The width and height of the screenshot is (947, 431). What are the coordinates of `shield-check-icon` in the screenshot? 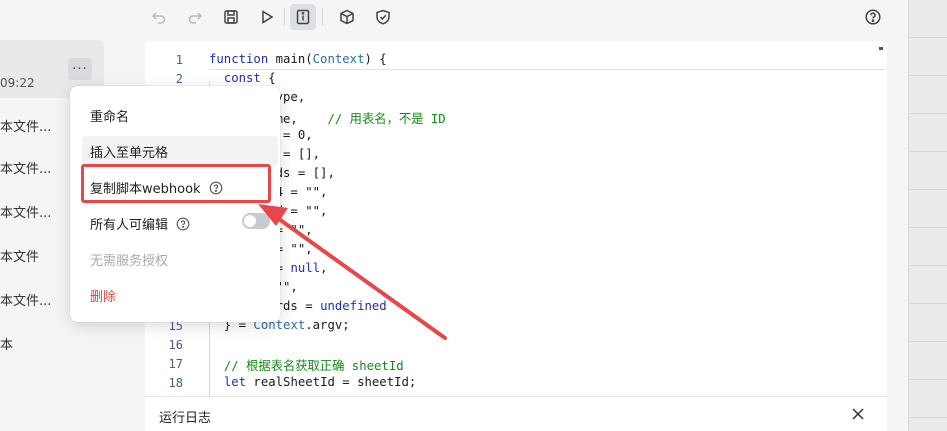 It's located at (383, 17).